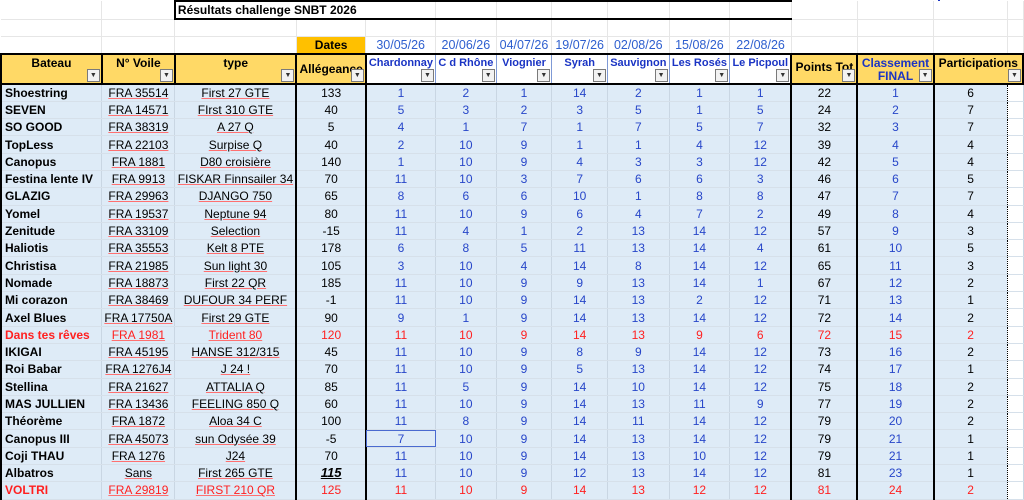 The width and height of the screenshot is (1024, 500). What do you see at coordinates (896, 369) in the screenshot?
I see `final-rank-cell: 17` at bounding box center [896, 369].